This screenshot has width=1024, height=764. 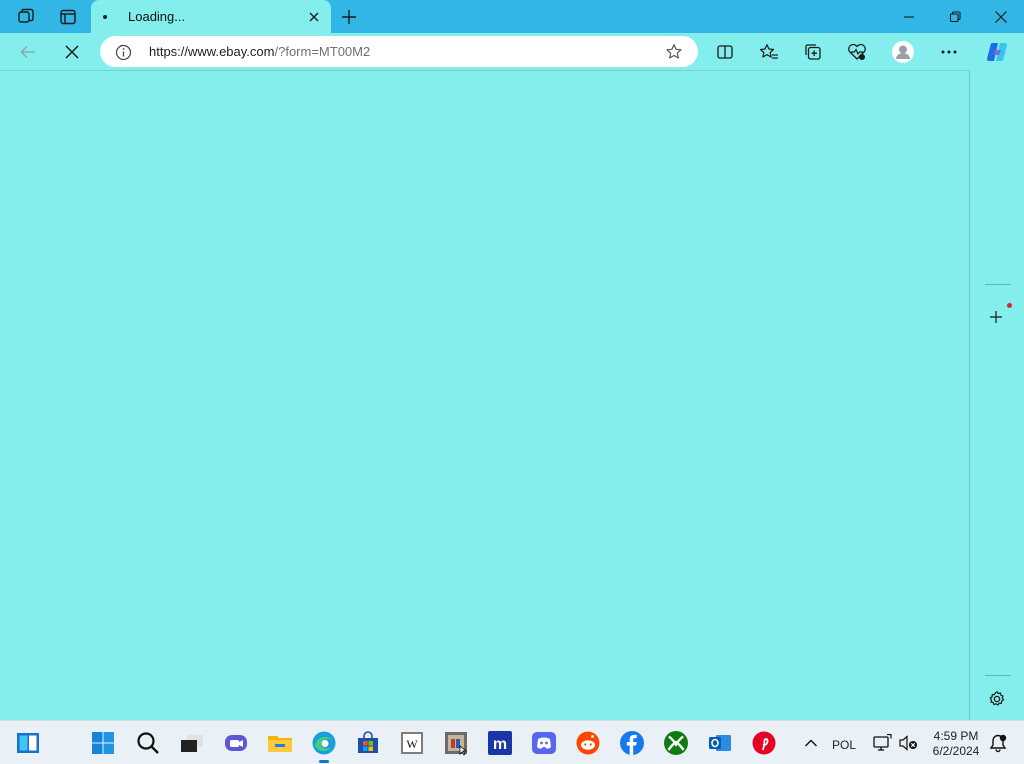 I want to click on svg-text: W, so click(x=412, y=744).